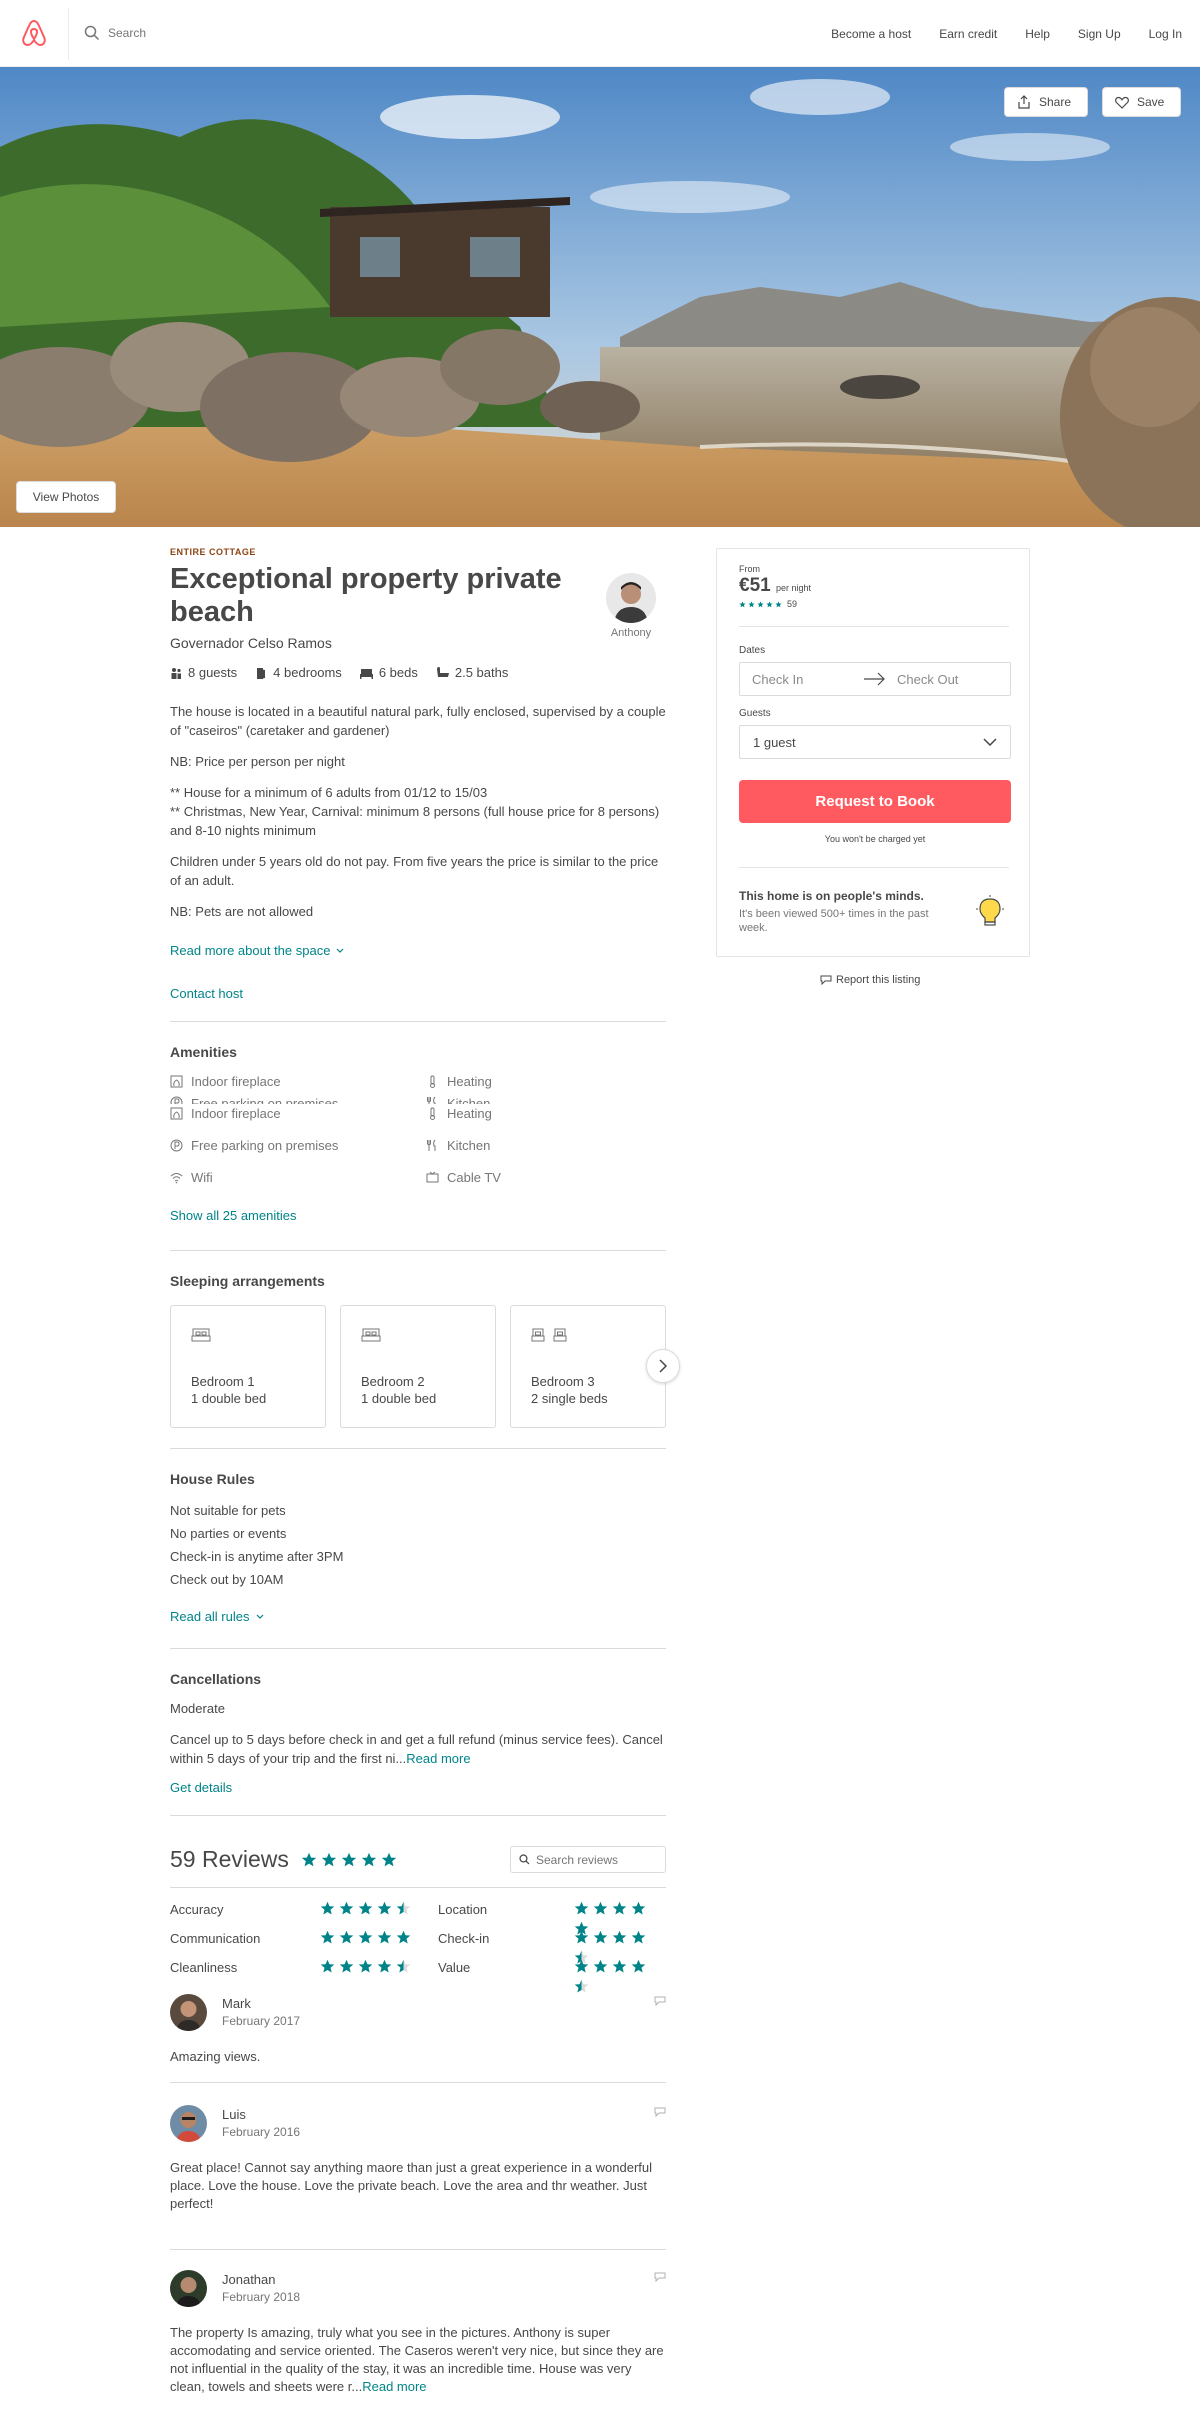 The height and width of the screenshot is (2412, 1200). What do you see at coordinates (875, 801) in the screenshot?
I see `request-to-book-button: Request to Book` at bounding box center [875, 801].